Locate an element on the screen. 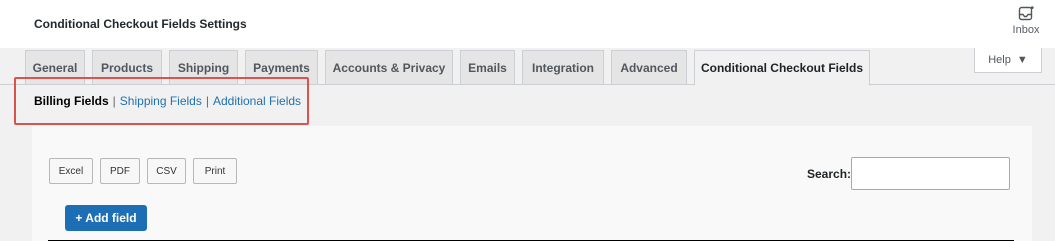  export-pdf-button: PDF is located at coordinates (120, 171).